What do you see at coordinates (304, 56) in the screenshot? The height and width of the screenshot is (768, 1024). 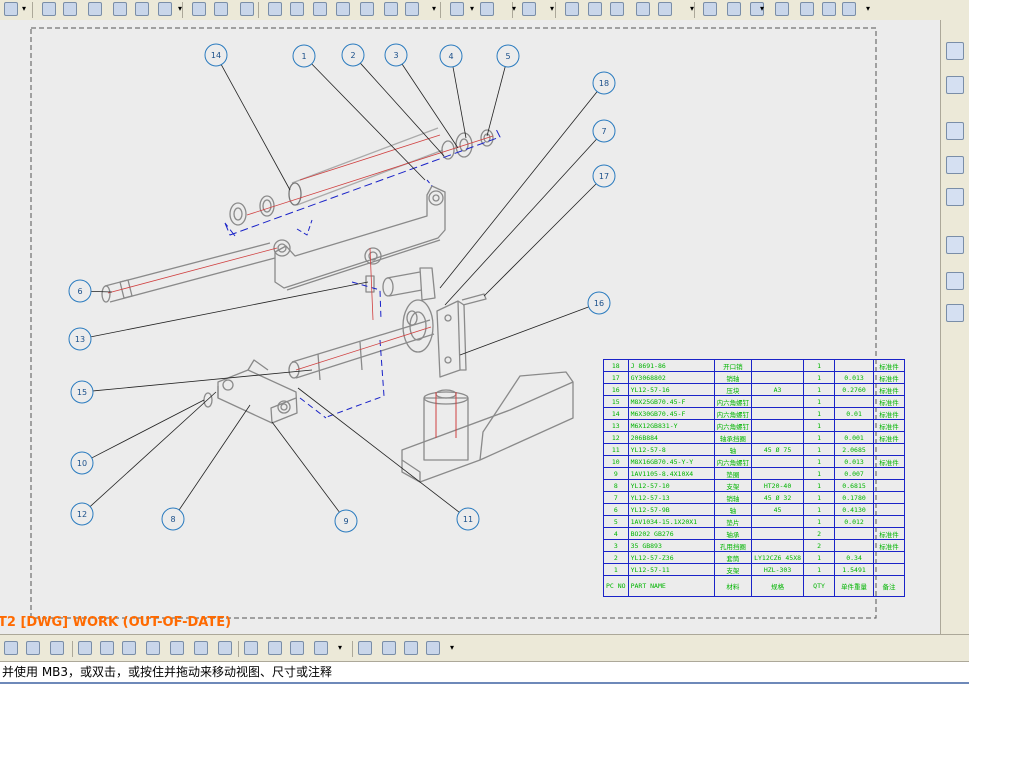 I see `part-balloon: 1` at bounding box center [304, 56].